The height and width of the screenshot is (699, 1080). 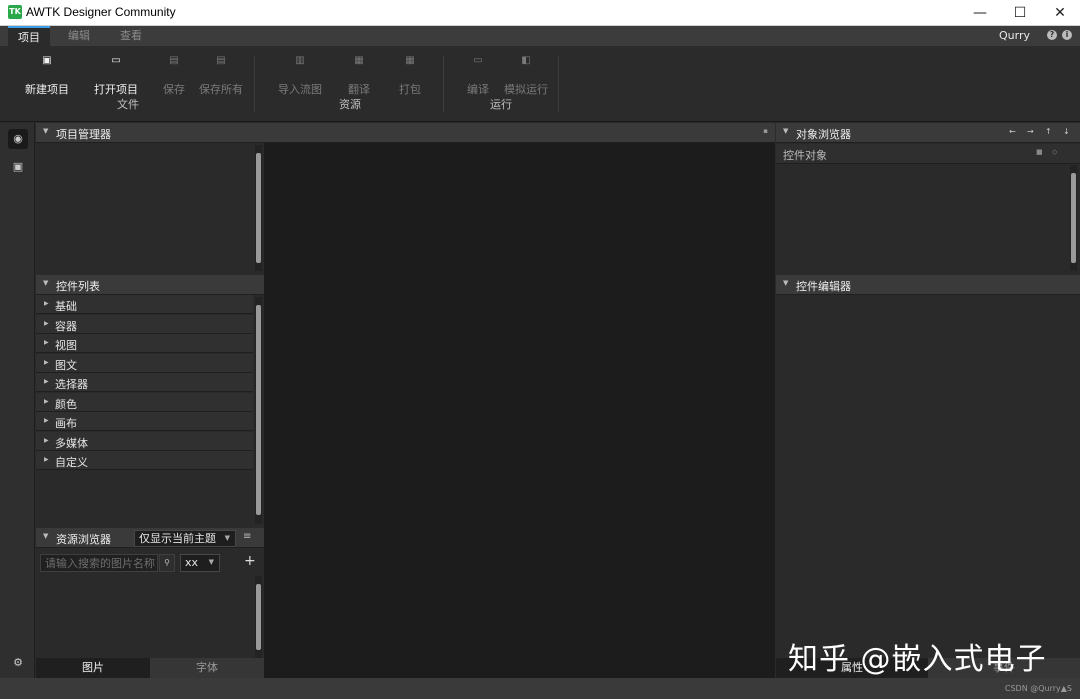 I want to click on control-list-header: ▼ 控件列表, so click(x=150, y=285).